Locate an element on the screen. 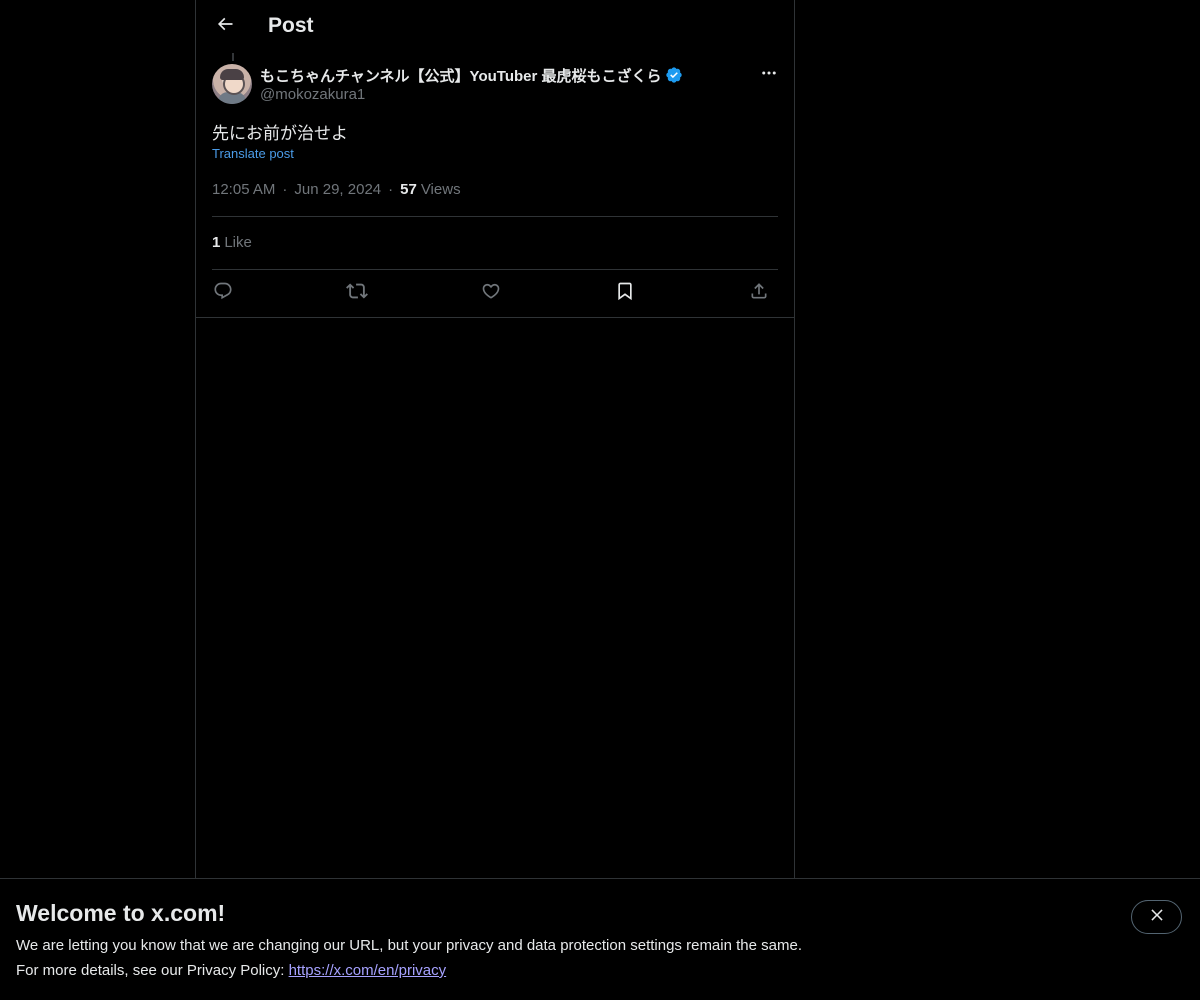 The image size is (1200, 1000). thread-line is located at coordinates (233, 57).